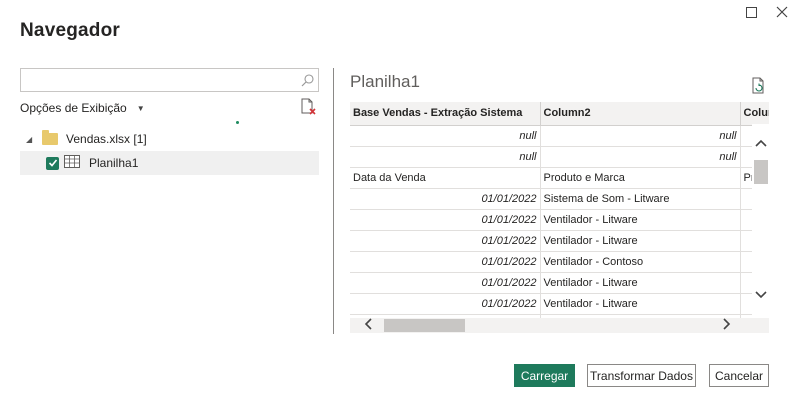 The height and width of the screenshot is (399, 794). I want to click on checkmark-icon, so click(52, 163).